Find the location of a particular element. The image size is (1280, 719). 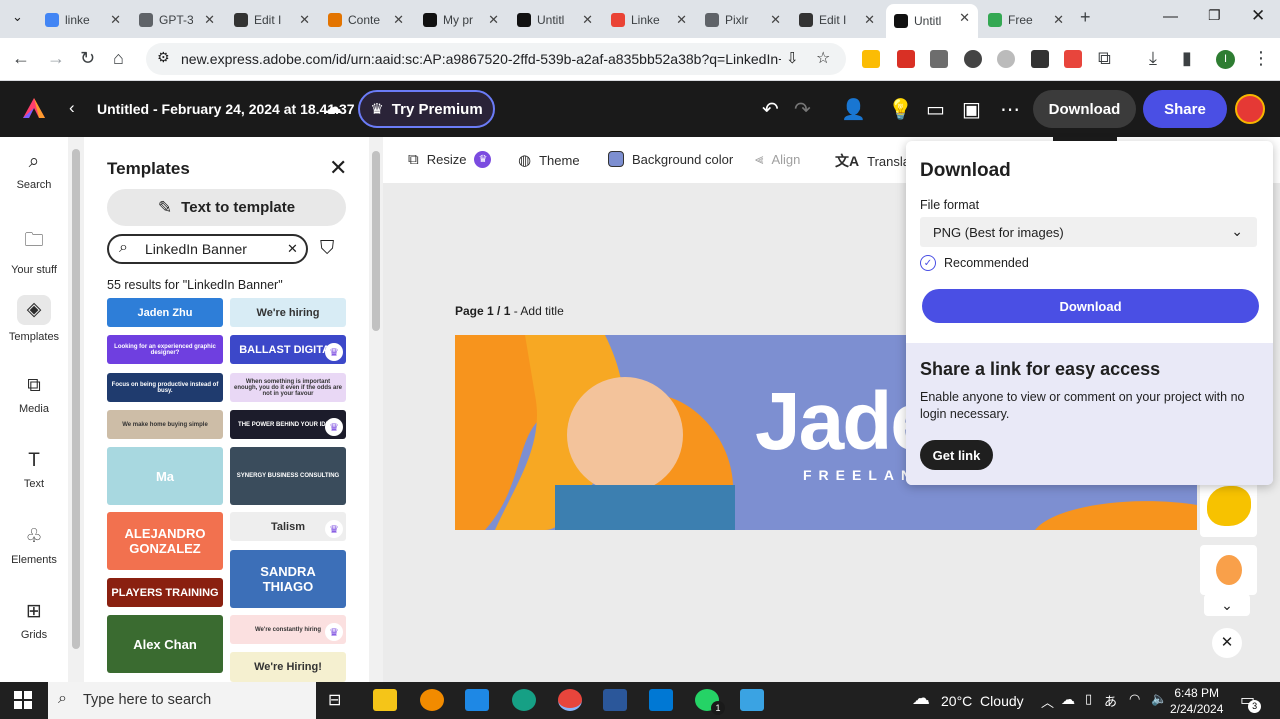

adobe-express-logo is located at coordinates (34, 108).